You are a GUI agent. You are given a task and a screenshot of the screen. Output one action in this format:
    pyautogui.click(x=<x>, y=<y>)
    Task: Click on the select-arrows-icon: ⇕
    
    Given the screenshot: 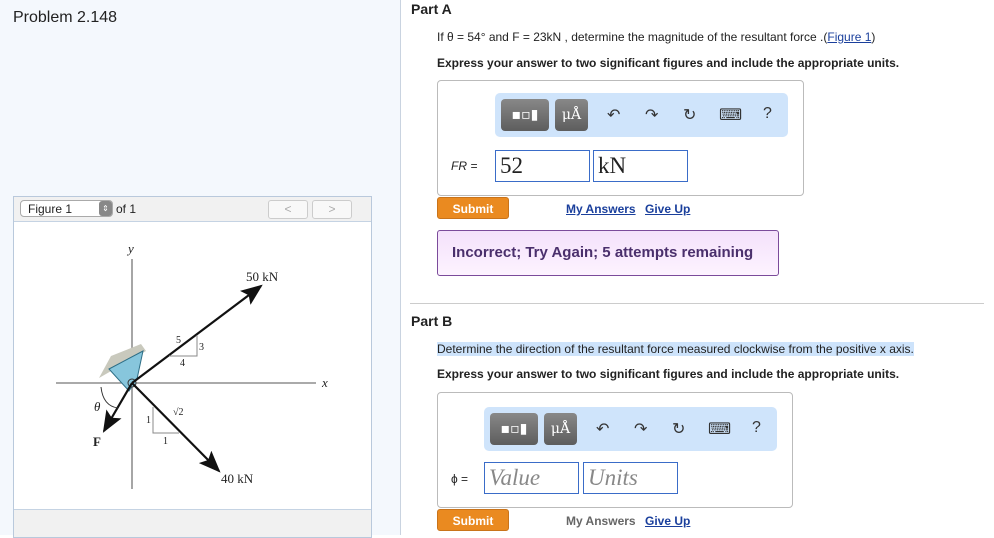 What is the action you would take?
    pyautogui.click(x=105, y=208)
    